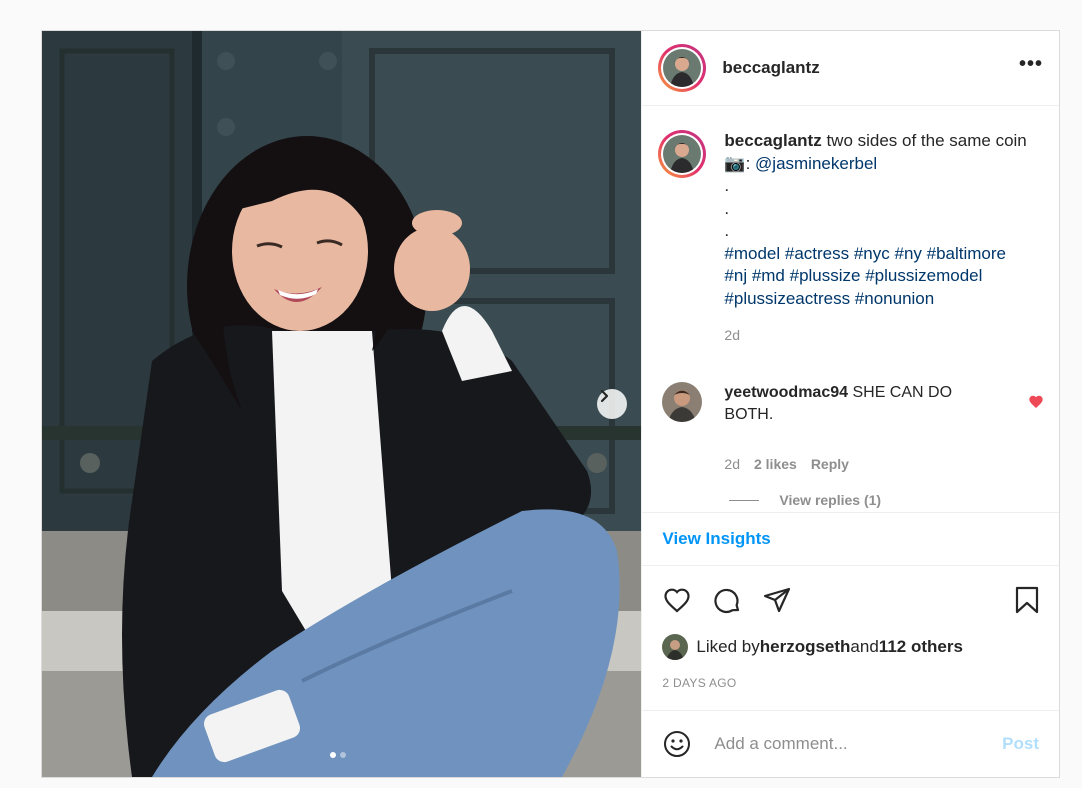 This screenshot has width=1082, height=788. What do you see at coordinates (732, 464) in the screenshot?
I see `comment-age: 2d` at bounding box center [732, 464].